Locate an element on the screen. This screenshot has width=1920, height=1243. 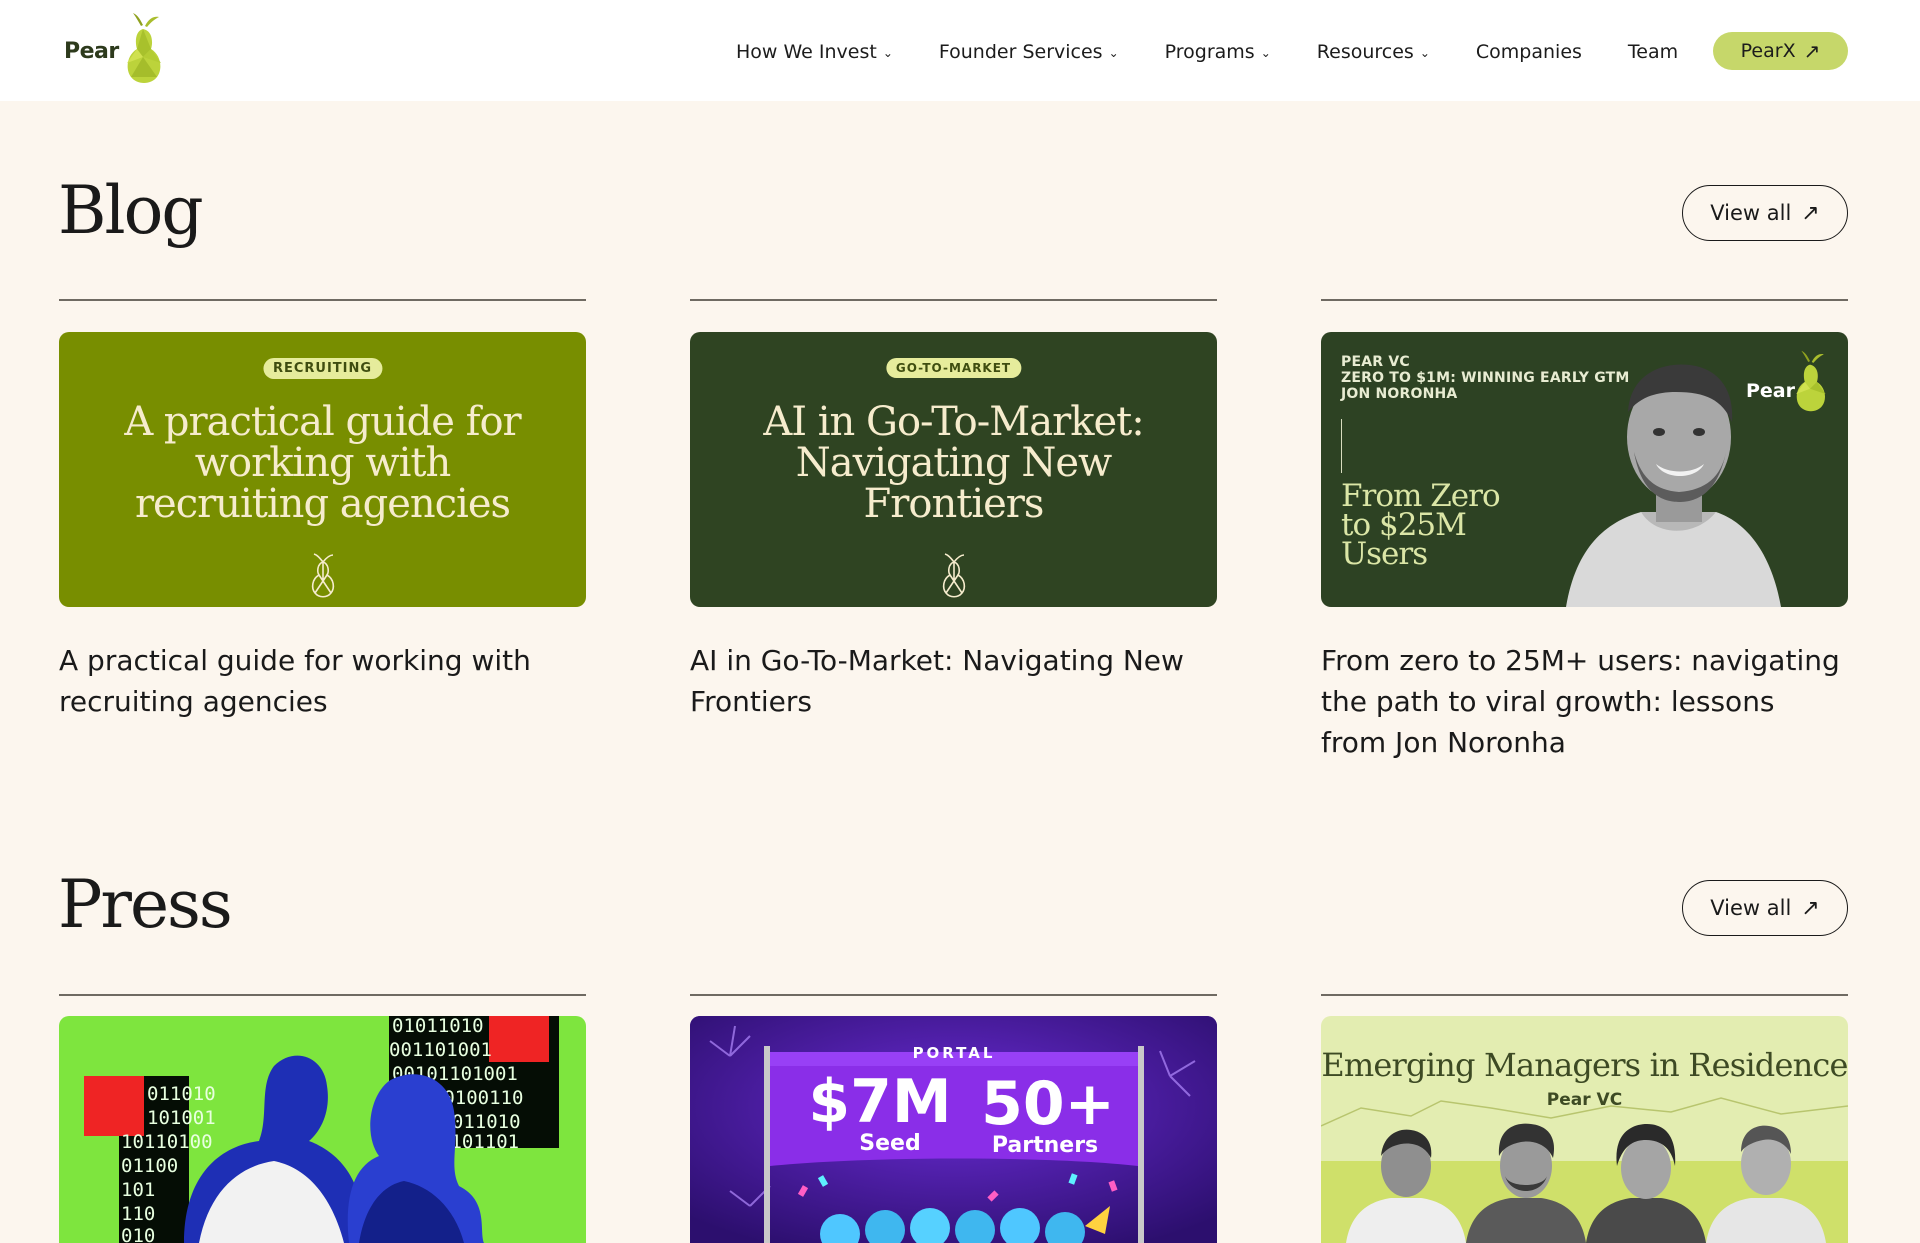
portal-brand: PORTAL is located at coordinates (954, 1053).